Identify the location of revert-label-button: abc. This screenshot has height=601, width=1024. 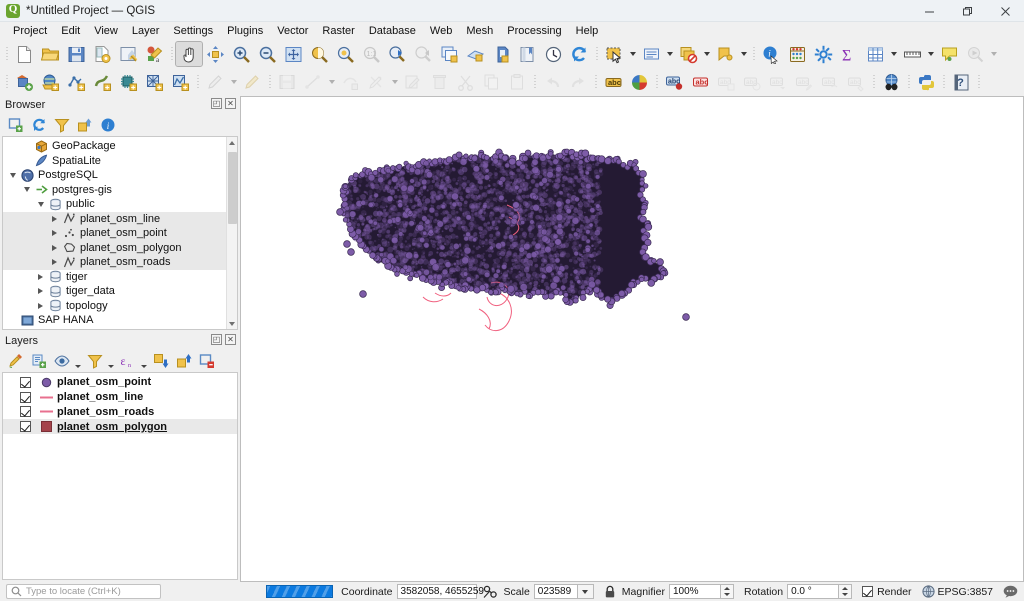
(856, 82).